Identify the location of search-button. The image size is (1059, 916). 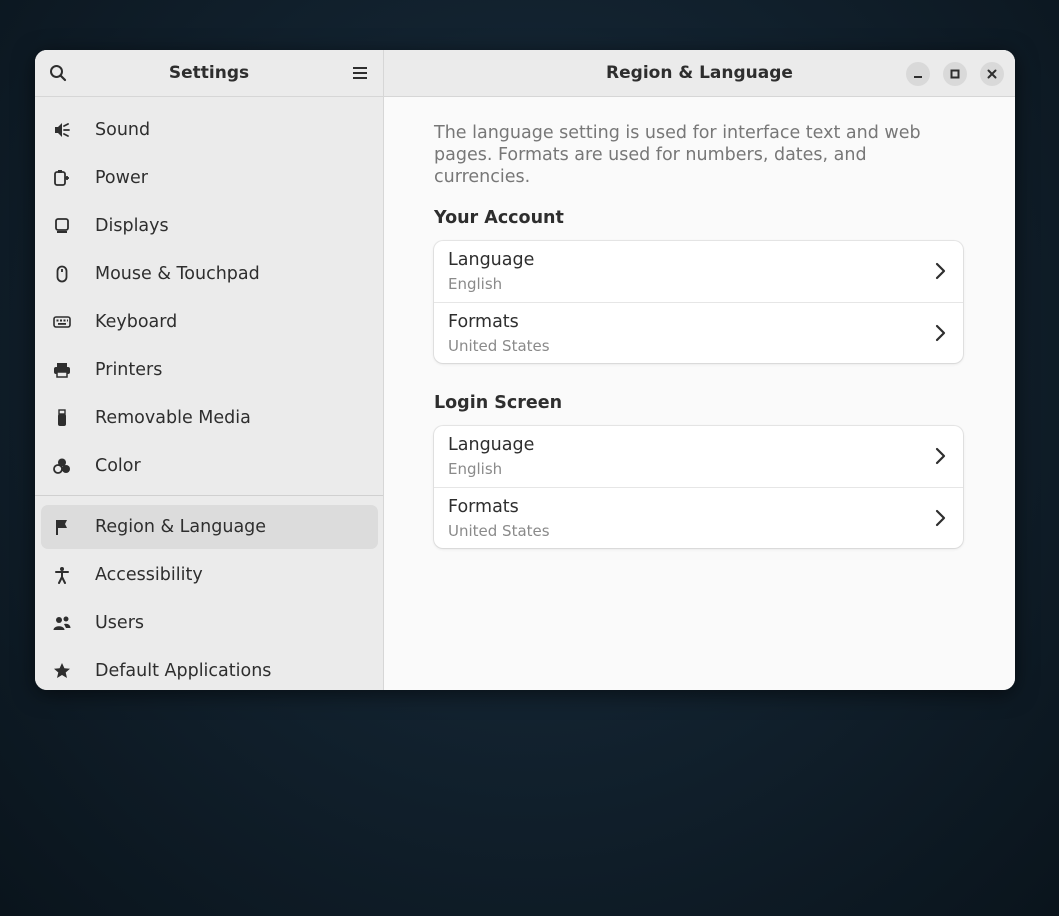
(58, 73).